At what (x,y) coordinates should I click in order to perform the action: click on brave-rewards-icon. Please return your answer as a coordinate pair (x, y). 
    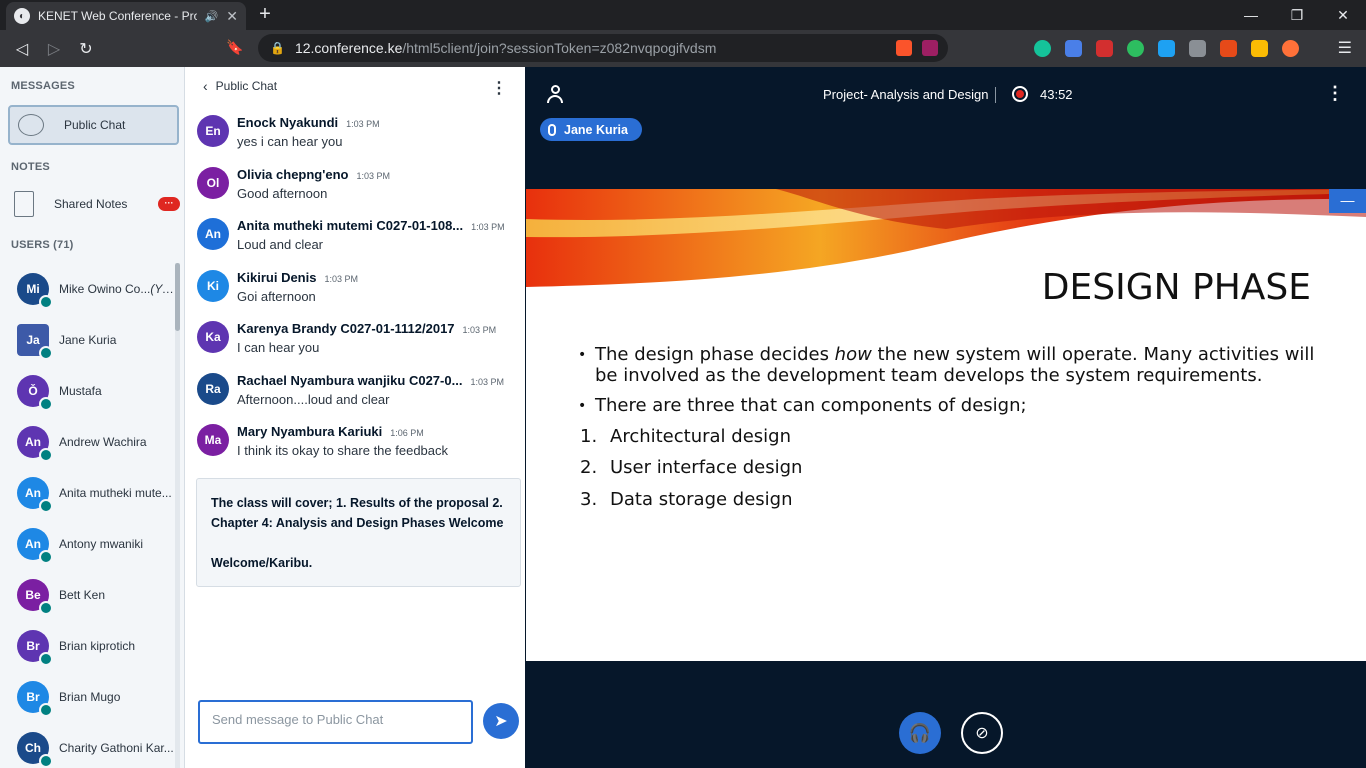
    Looking at the image, I should click on (930, 48).